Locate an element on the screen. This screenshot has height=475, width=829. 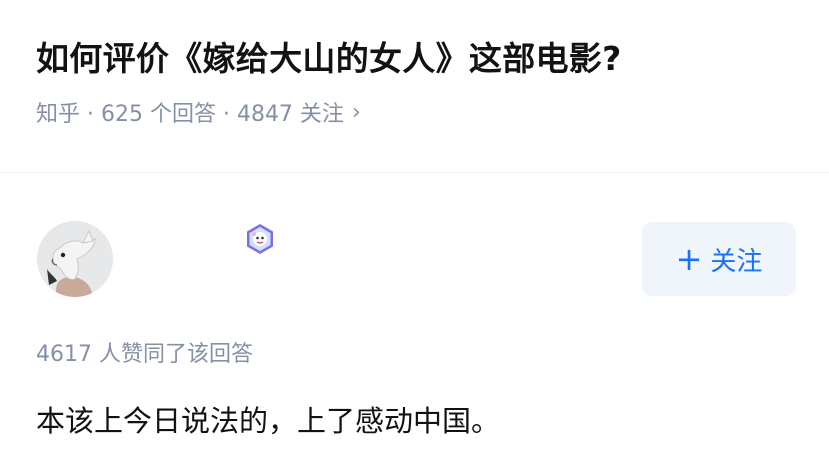
follow-button: + 关注 is located at coordinates (719, 259).